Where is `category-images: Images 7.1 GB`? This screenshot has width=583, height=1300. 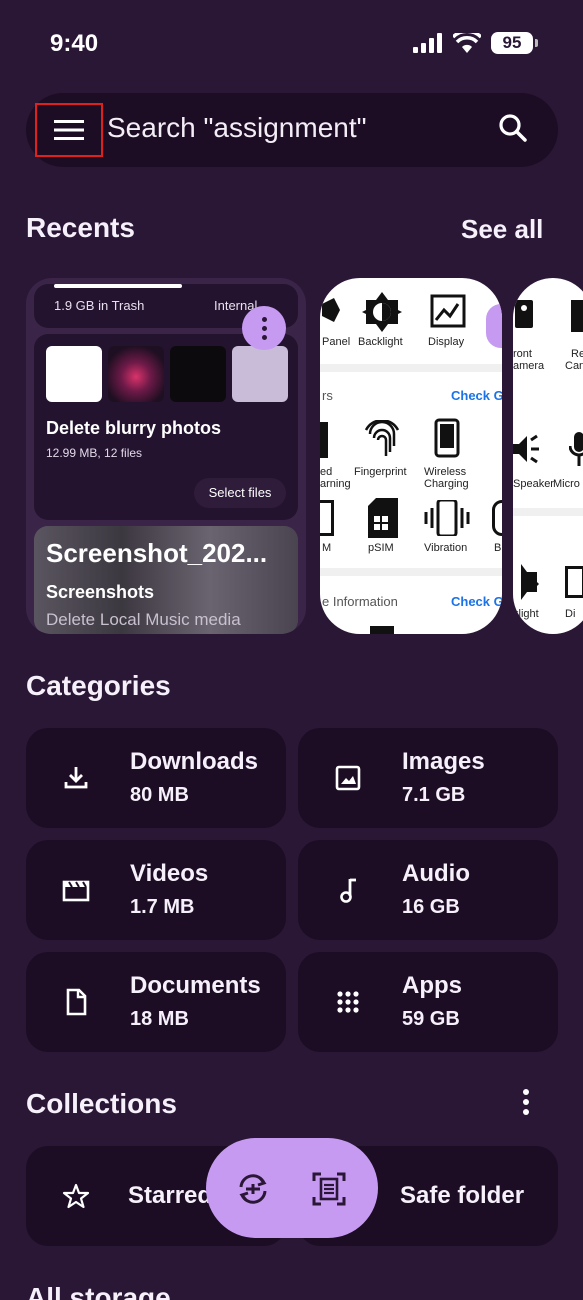
category-images: Images 7.1 GB is located at coordinates (428, 778).